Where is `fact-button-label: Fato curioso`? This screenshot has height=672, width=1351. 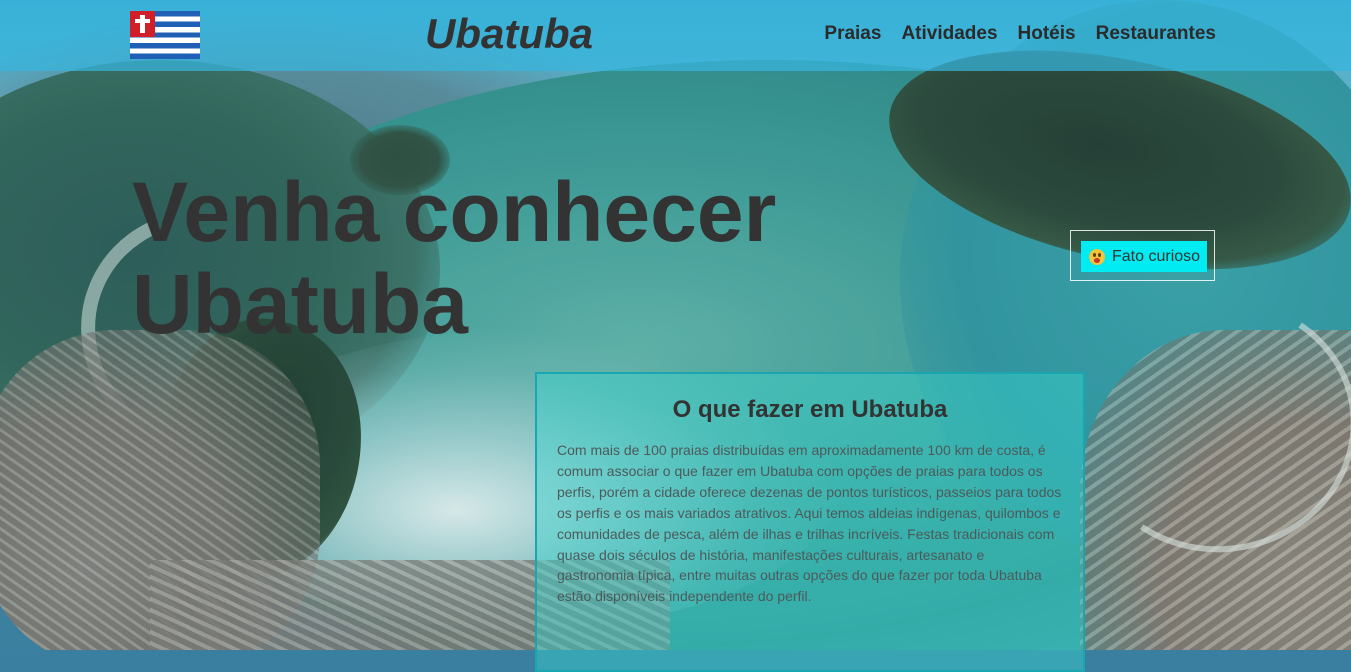
fact-button-label: Fato curioso is located at coordinates (1156, 256).